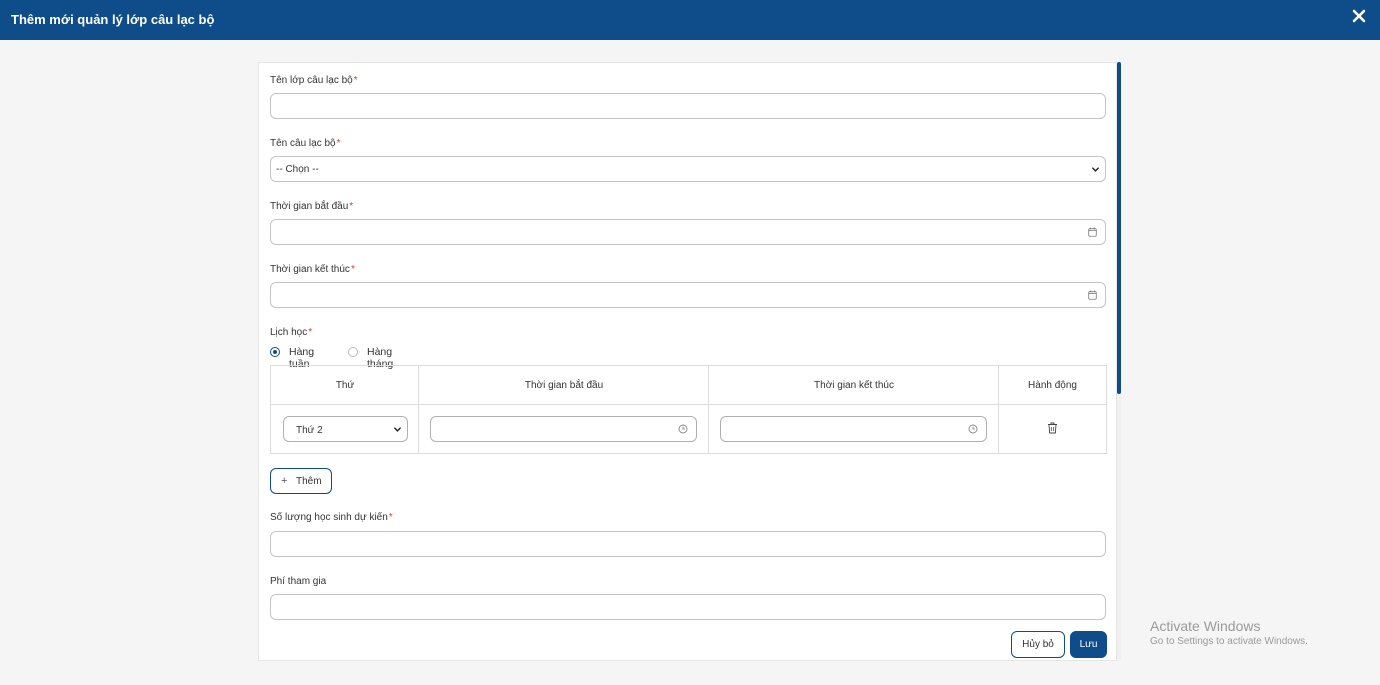  What do you see at coordinates (688, 169) in the screenshot?
I see `club-name-select: -- Chọn --` at bounding box center [688, 169].